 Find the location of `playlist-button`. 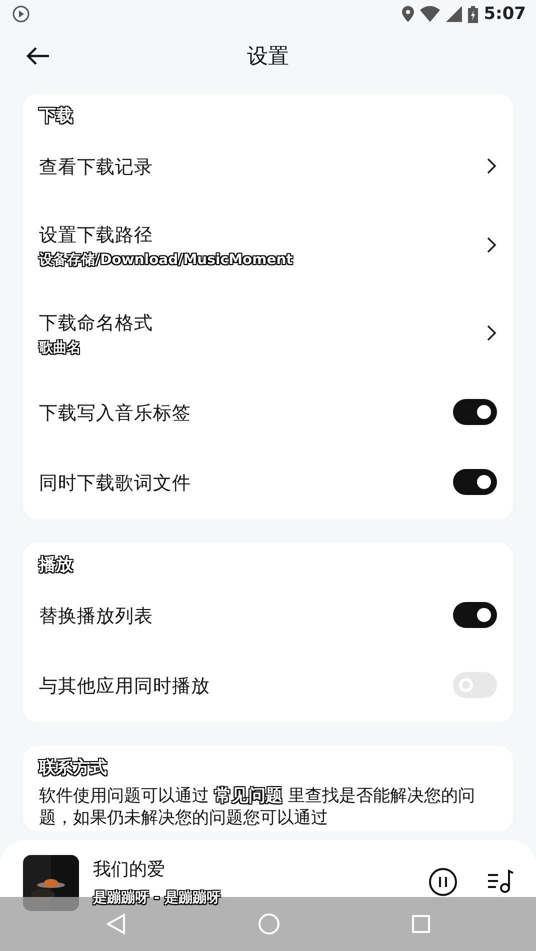

playlist-button is located at coordinates (500, 881).